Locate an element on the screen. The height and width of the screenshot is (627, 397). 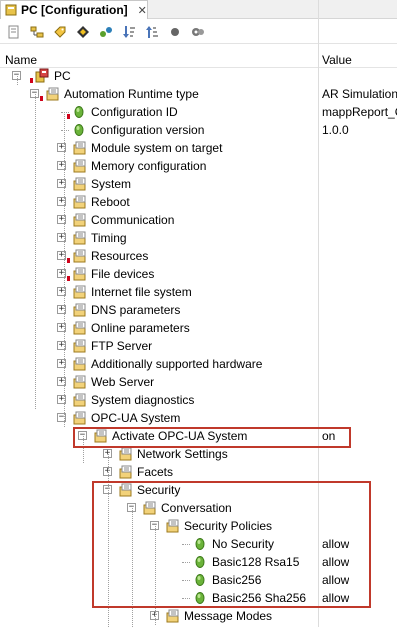
tree-row: − PC is located at coordinates (198, 76).